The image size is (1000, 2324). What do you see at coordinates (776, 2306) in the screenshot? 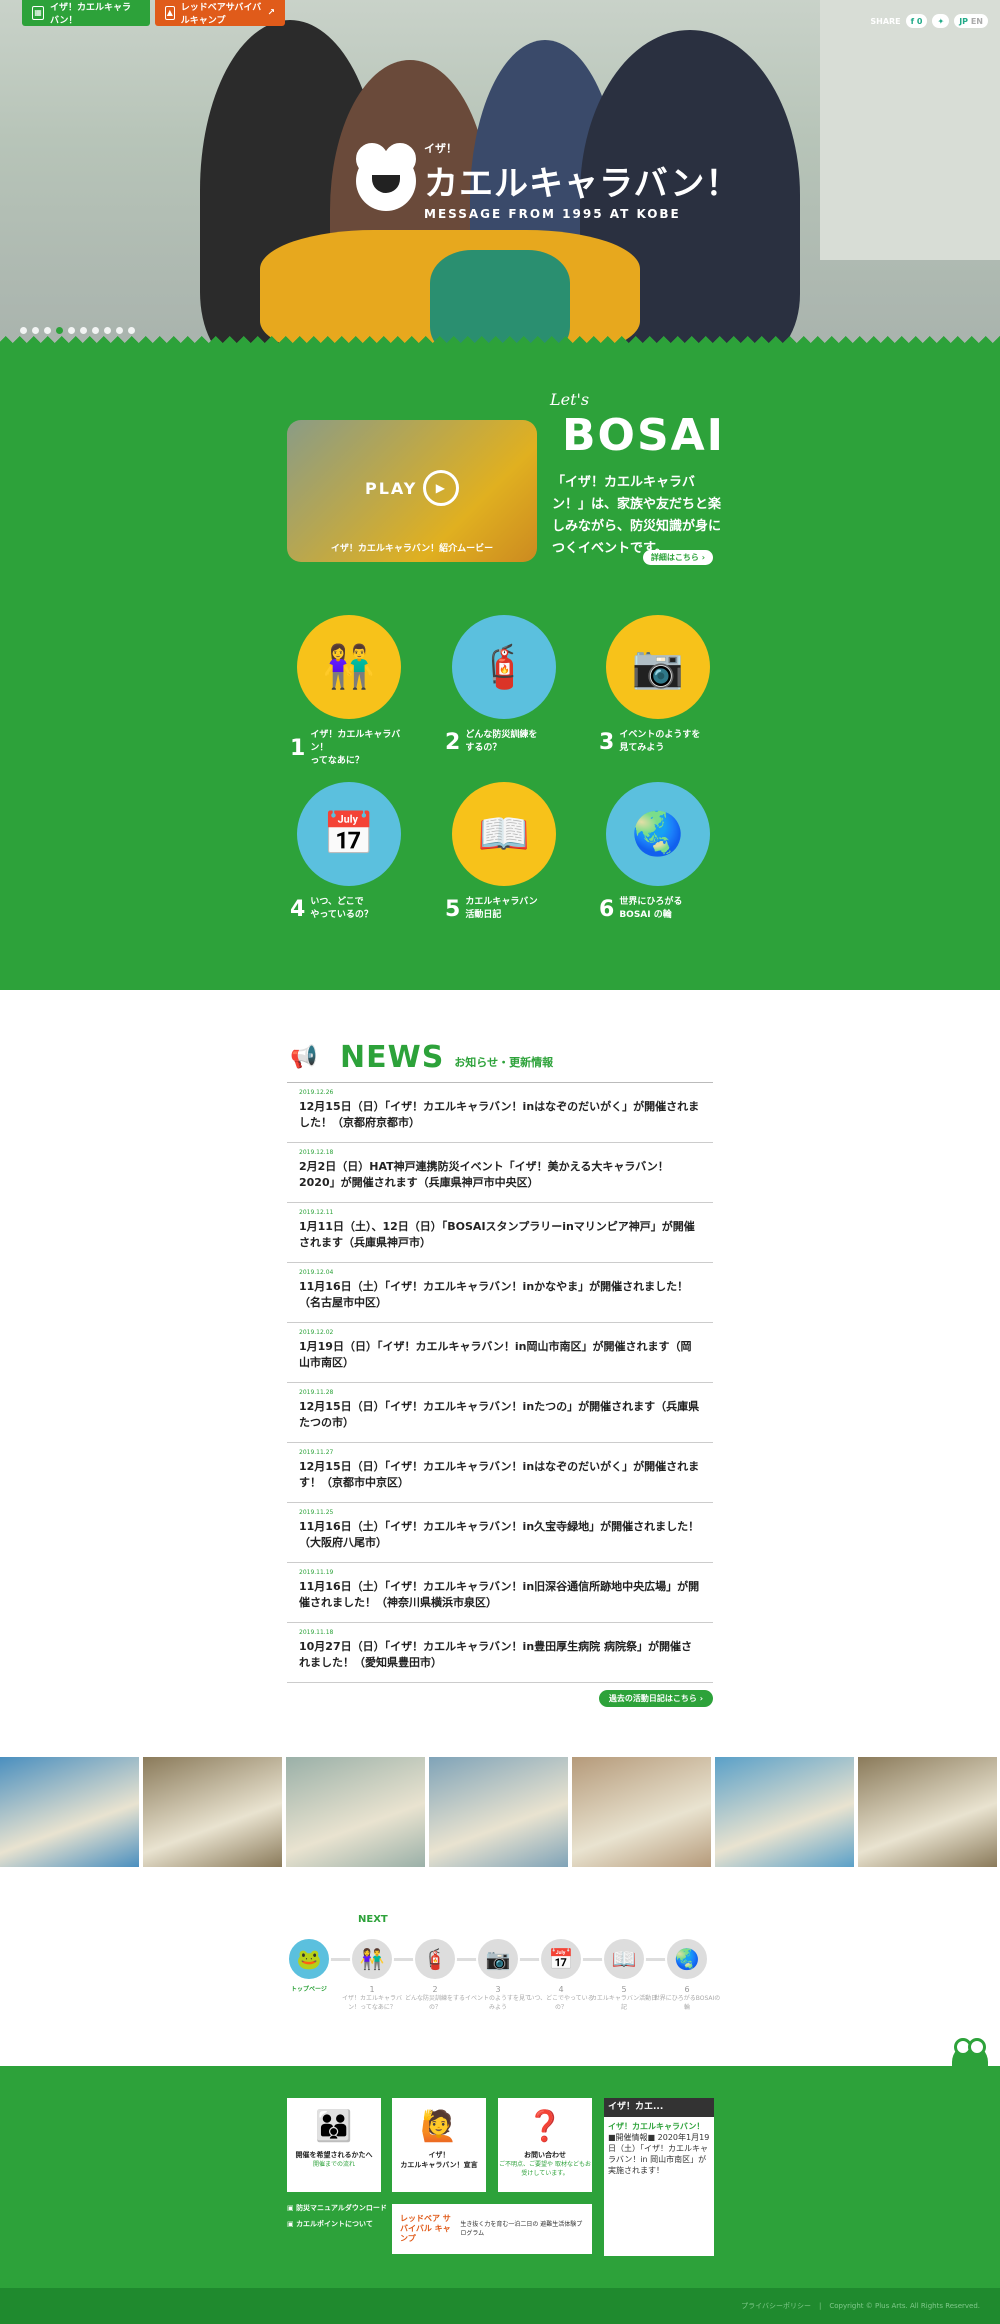
I see `privacy-link: プライバシーポリシー` at bounding box center [776, 2306].